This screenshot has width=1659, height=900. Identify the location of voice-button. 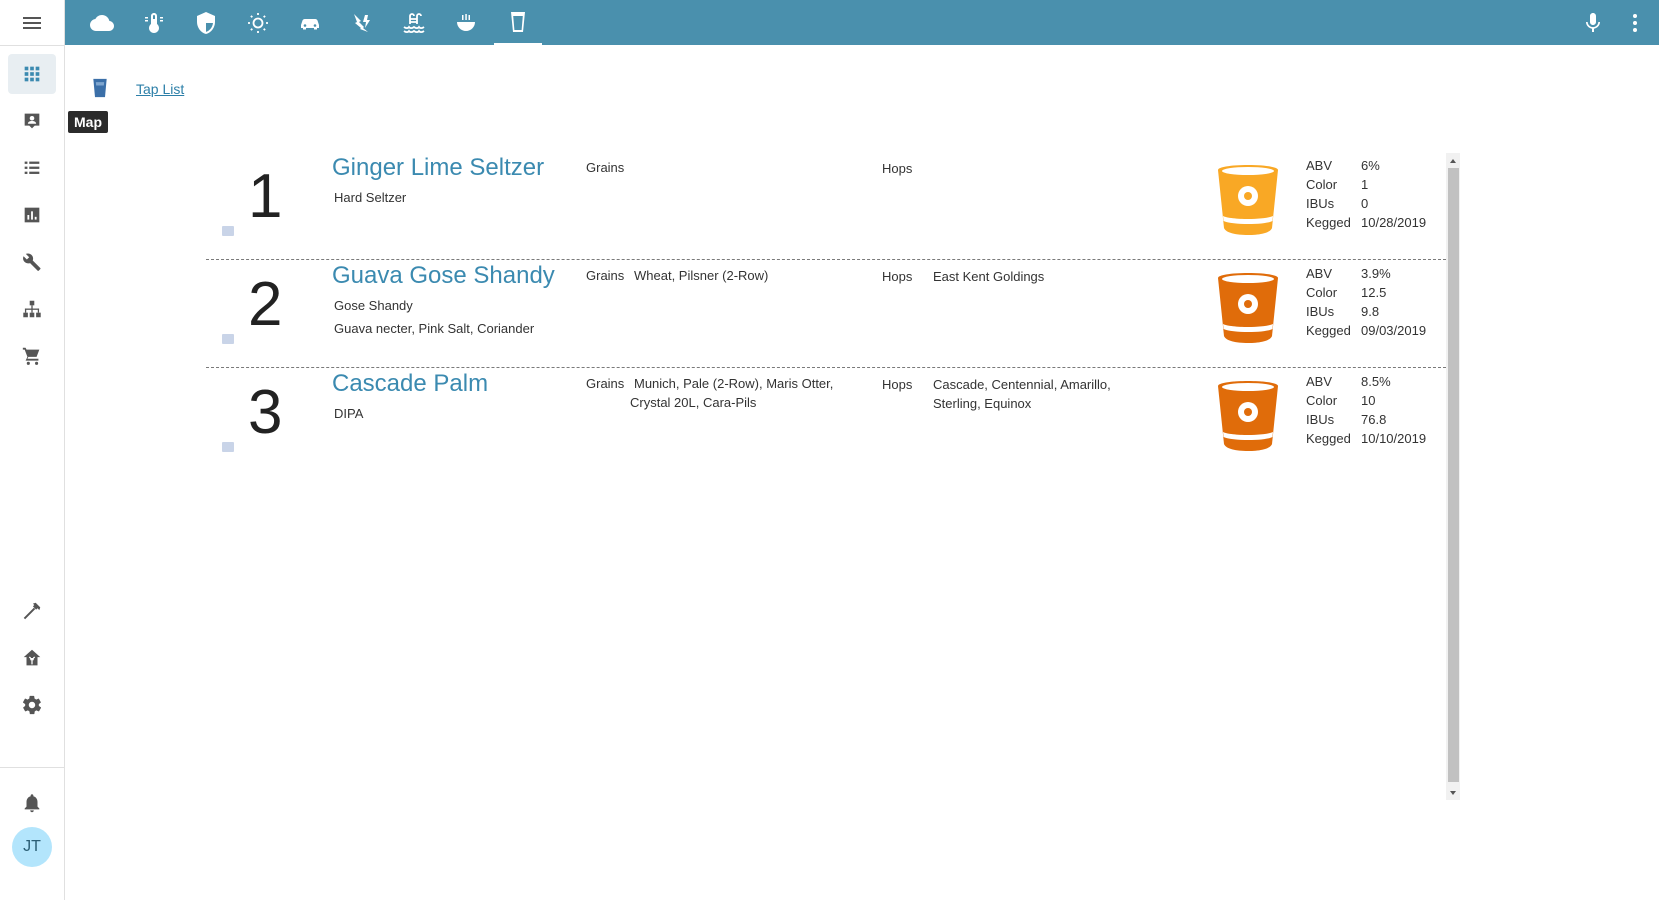
(1593, 22).